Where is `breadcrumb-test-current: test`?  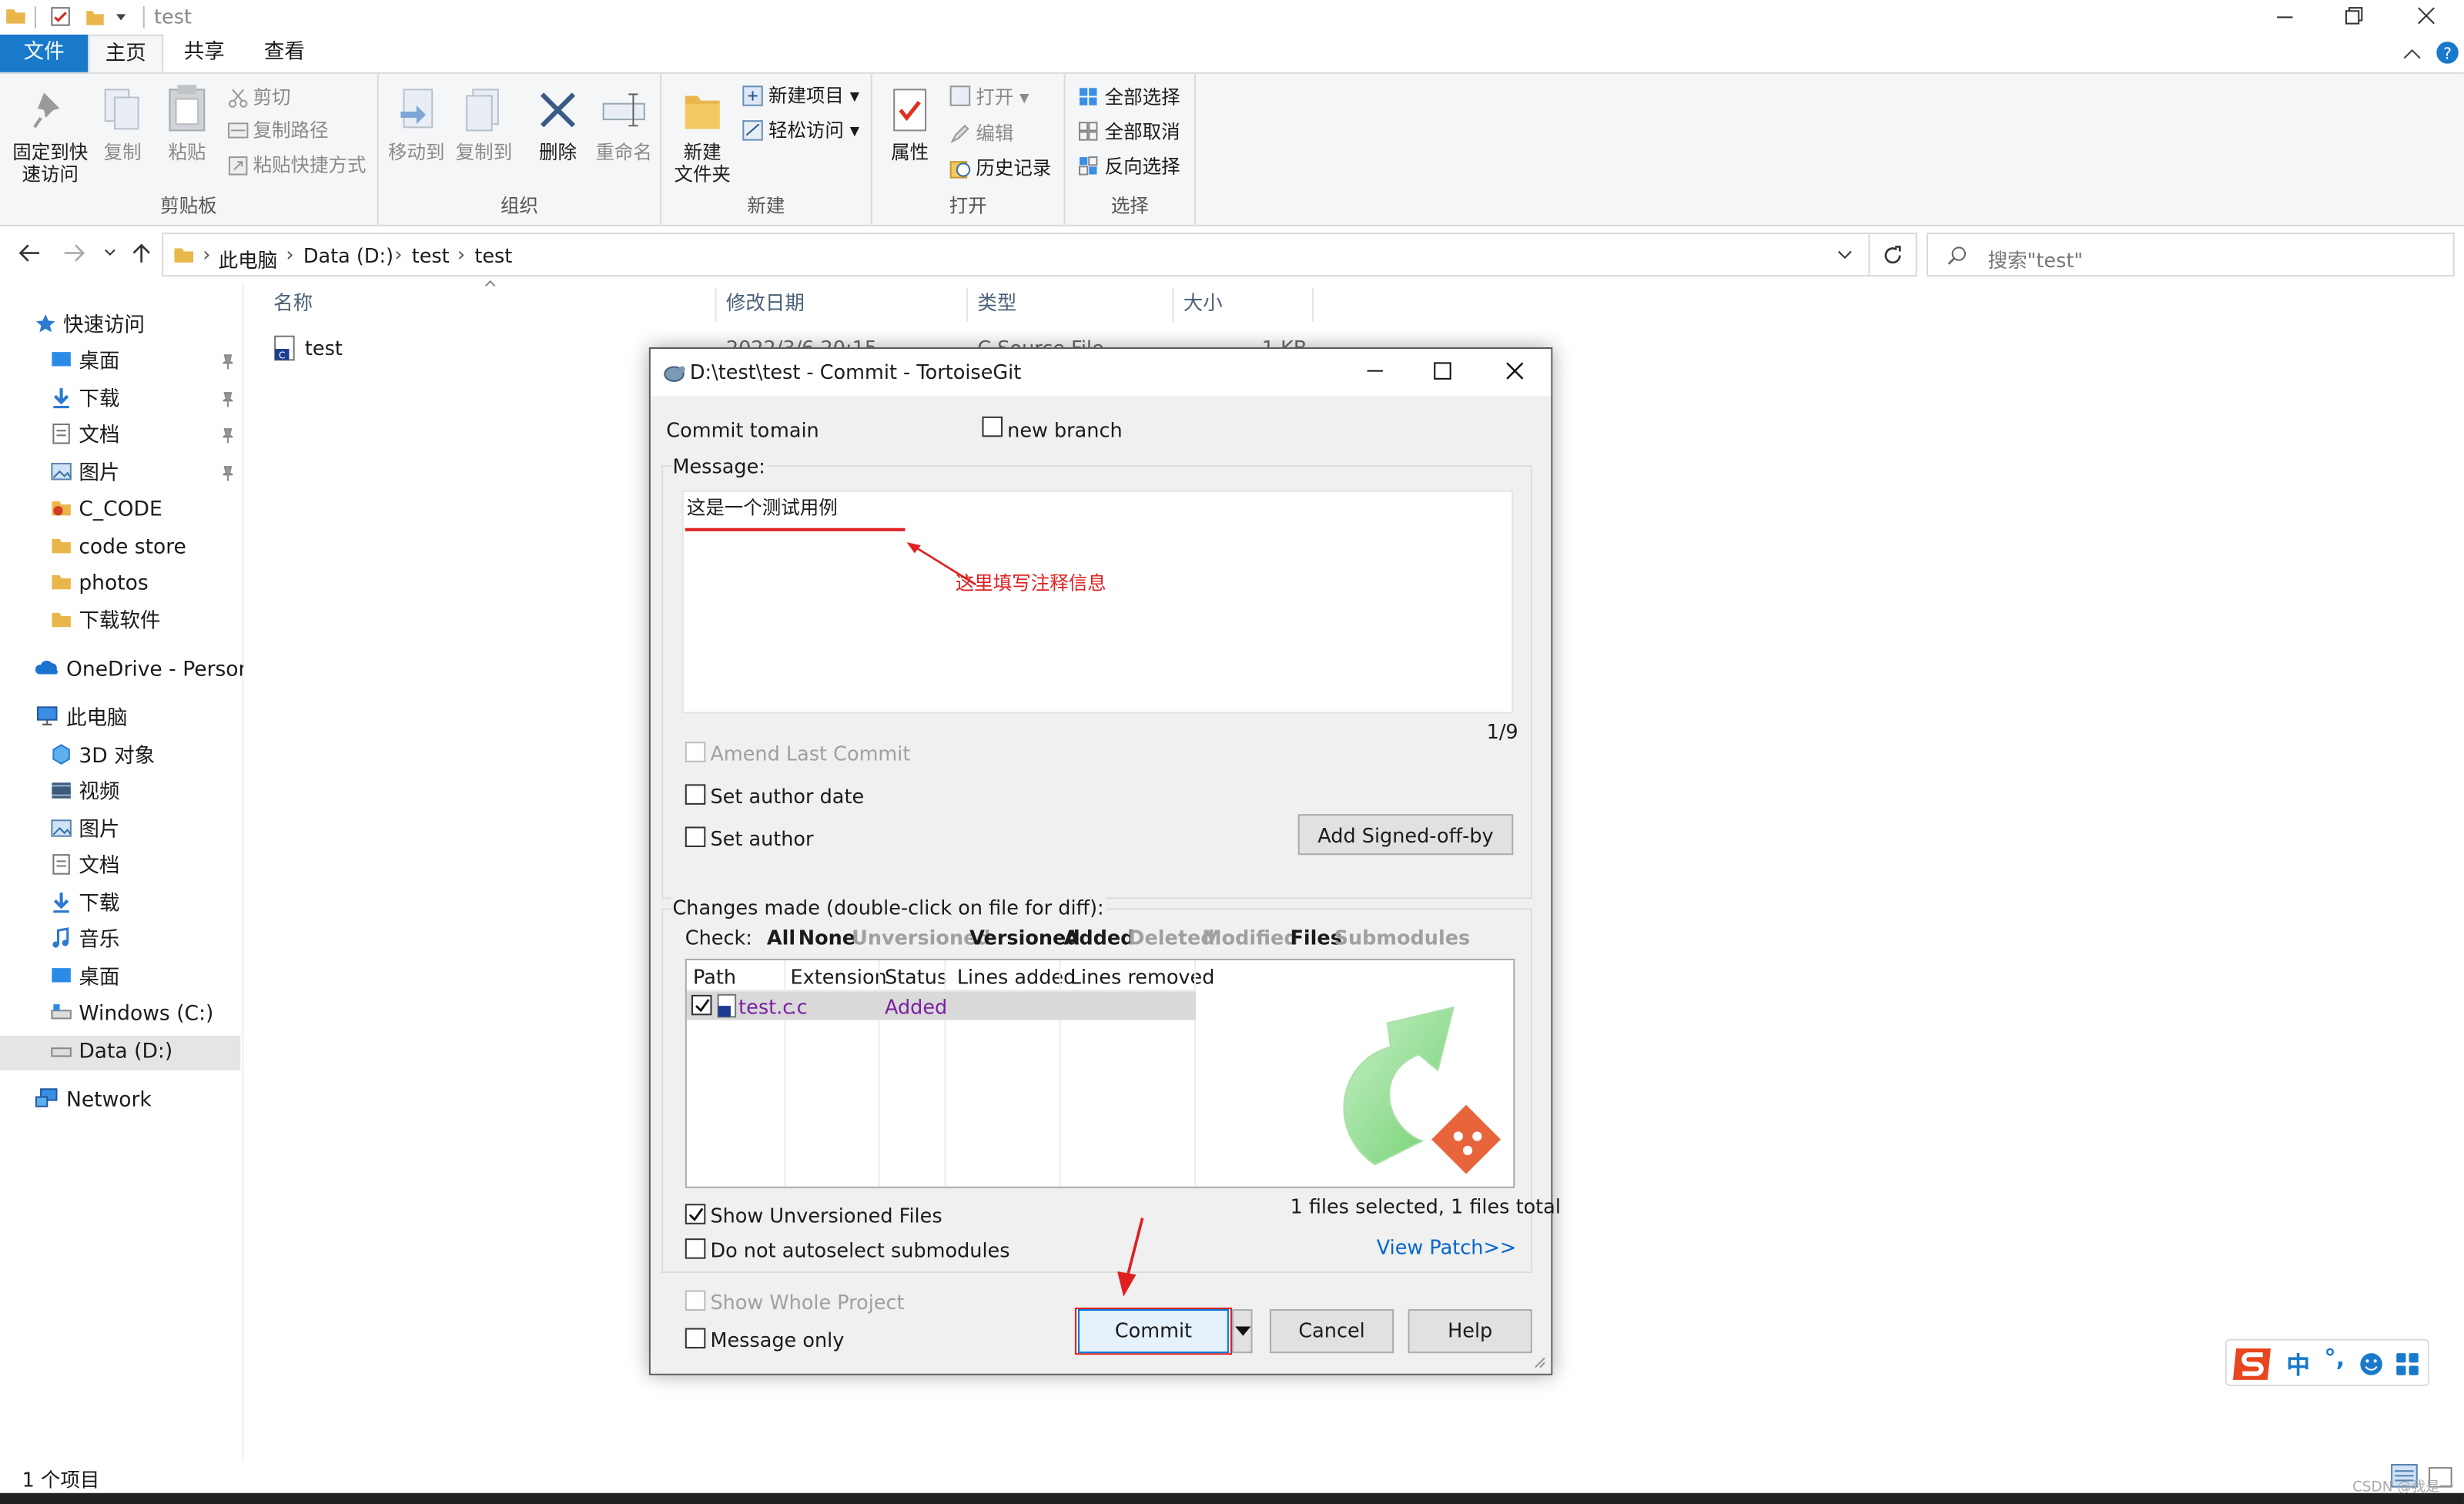 breadcrumb-test-current: test is located at coordinates (493, 255).